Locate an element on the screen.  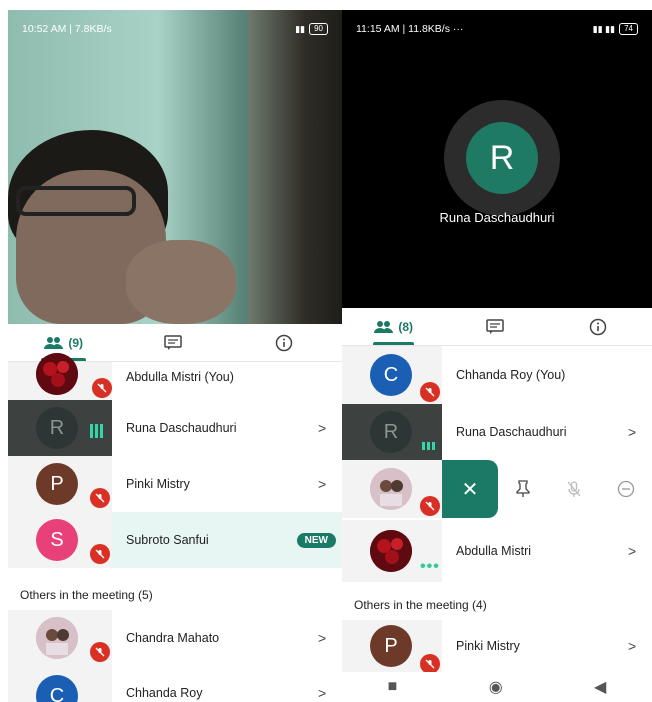
status-time: 11:15 AM | 11.8KB/s is located at coordinates (403, 29).